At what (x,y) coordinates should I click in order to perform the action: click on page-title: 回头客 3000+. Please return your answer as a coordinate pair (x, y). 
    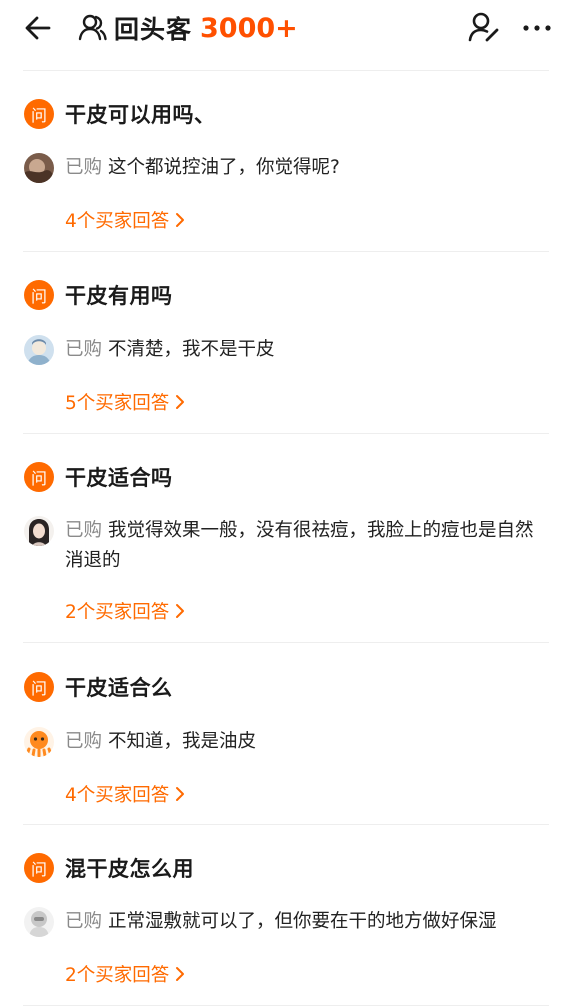
    Looking at the image, I should click on (187, 28).